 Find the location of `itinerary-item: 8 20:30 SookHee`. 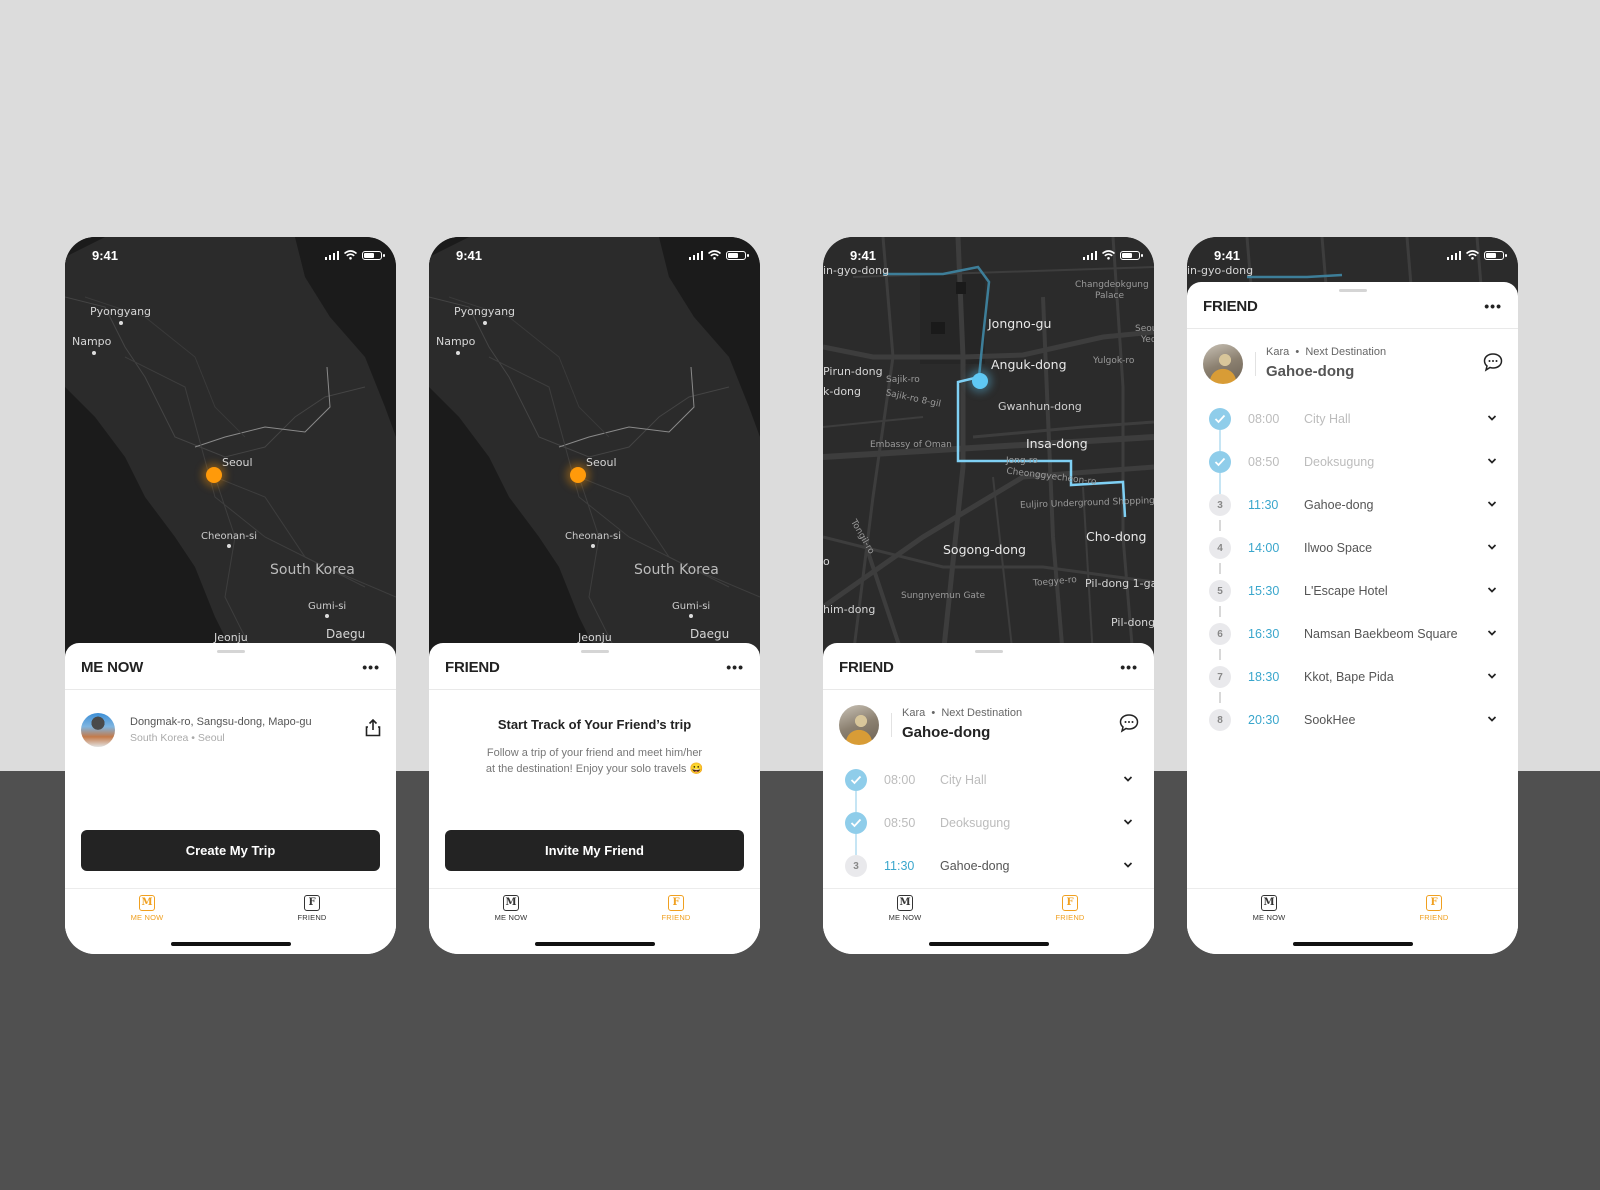

itinerary-item: 8 20:30 SookHee is located at coordinates (1353, 720).